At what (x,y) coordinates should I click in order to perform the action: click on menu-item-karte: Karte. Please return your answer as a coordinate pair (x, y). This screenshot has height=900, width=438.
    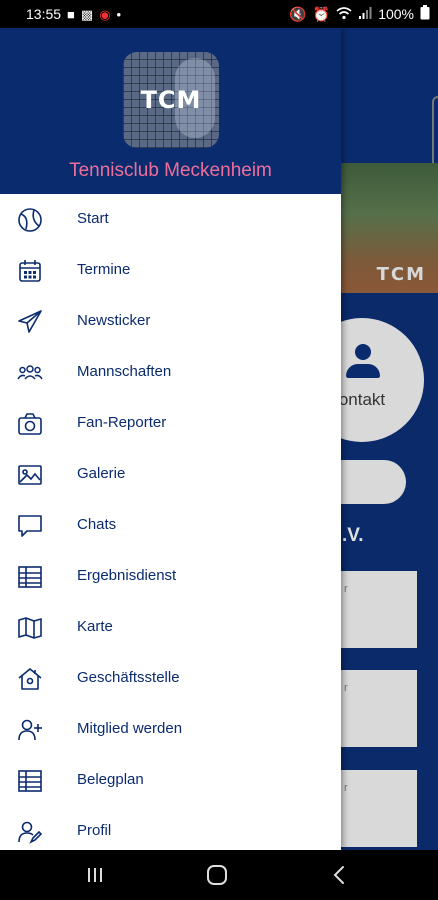
    Looking at the image, I should click on (170, 627).